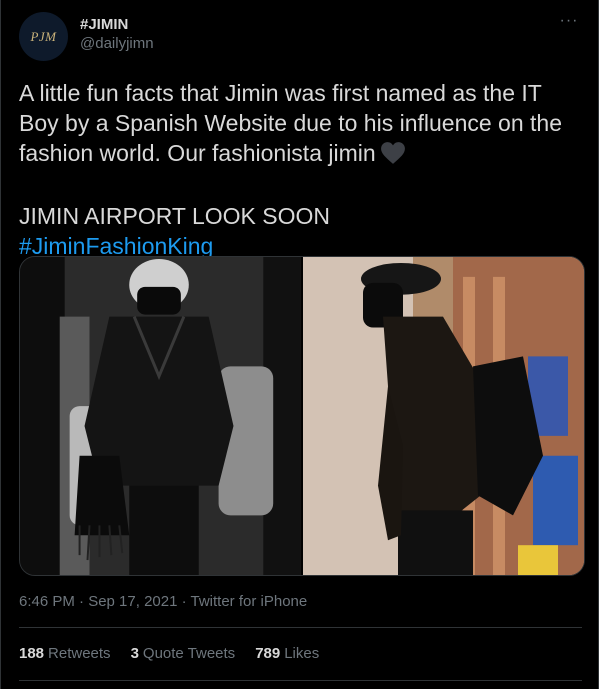  I want to click on retweets-stat: 188 Retweets, so click(65, 654).